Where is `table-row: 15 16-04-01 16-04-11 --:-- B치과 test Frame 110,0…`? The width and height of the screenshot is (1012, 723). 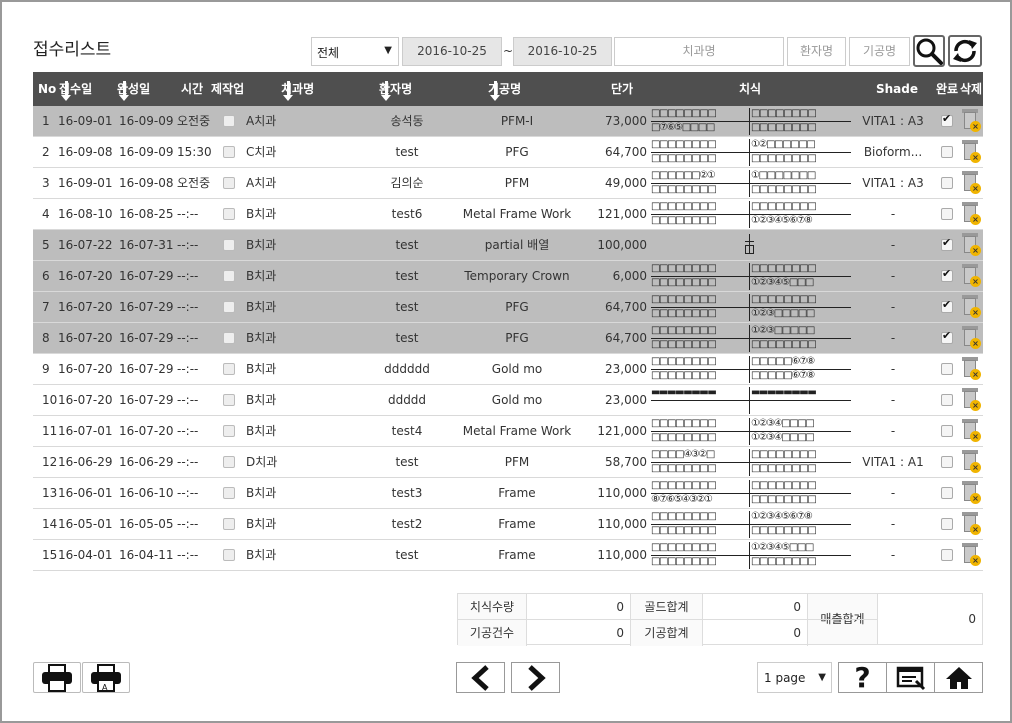 table-row: 15 16-04-01 16-04-11 --:-- B치과 test Frame 110,0… is located at coordinates (508, 555).